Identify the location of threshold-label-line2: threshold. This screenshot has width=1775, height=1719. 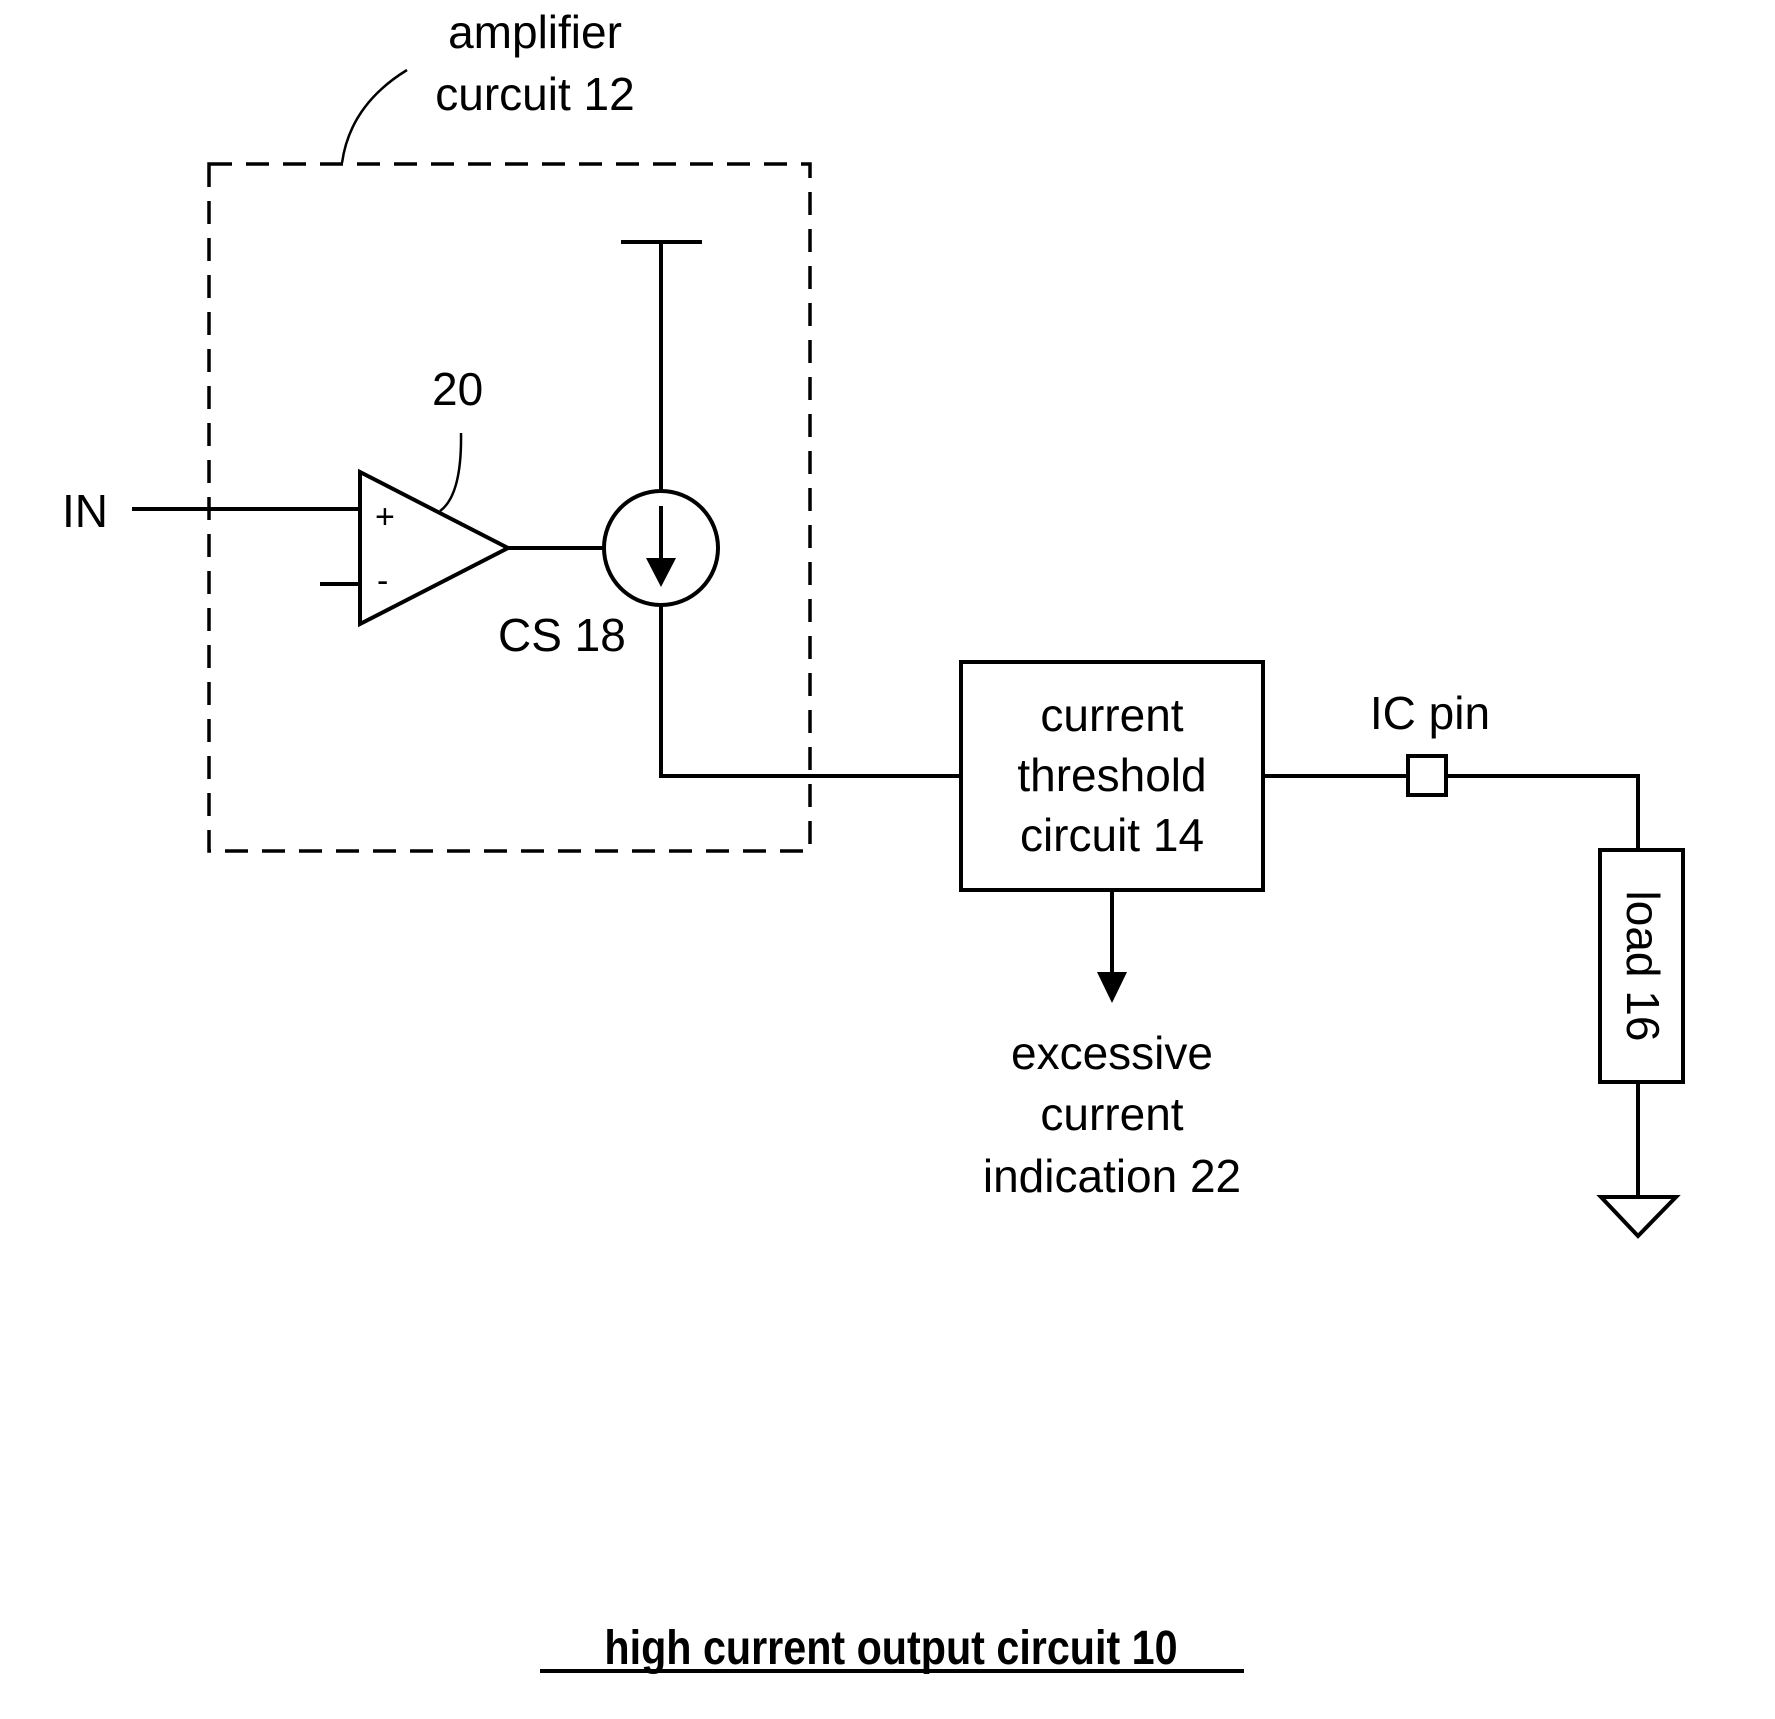
(1111, 775).